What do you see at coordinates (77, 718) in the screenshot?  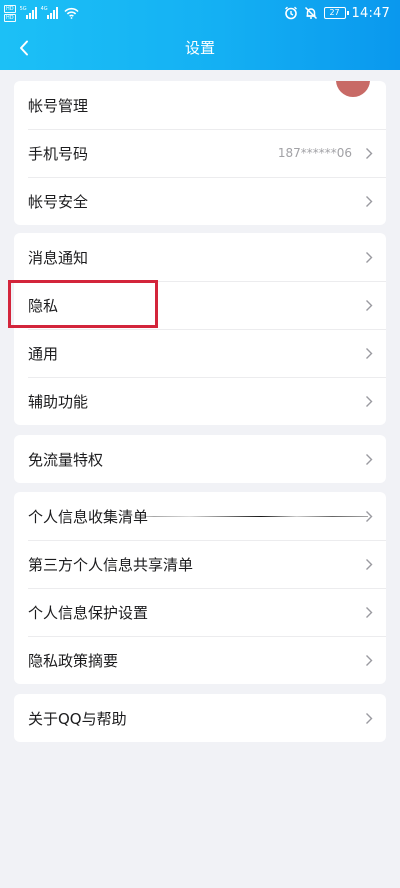 I see `about-help-label: 关于QQ与帮助` at bounding box center [77, 718].